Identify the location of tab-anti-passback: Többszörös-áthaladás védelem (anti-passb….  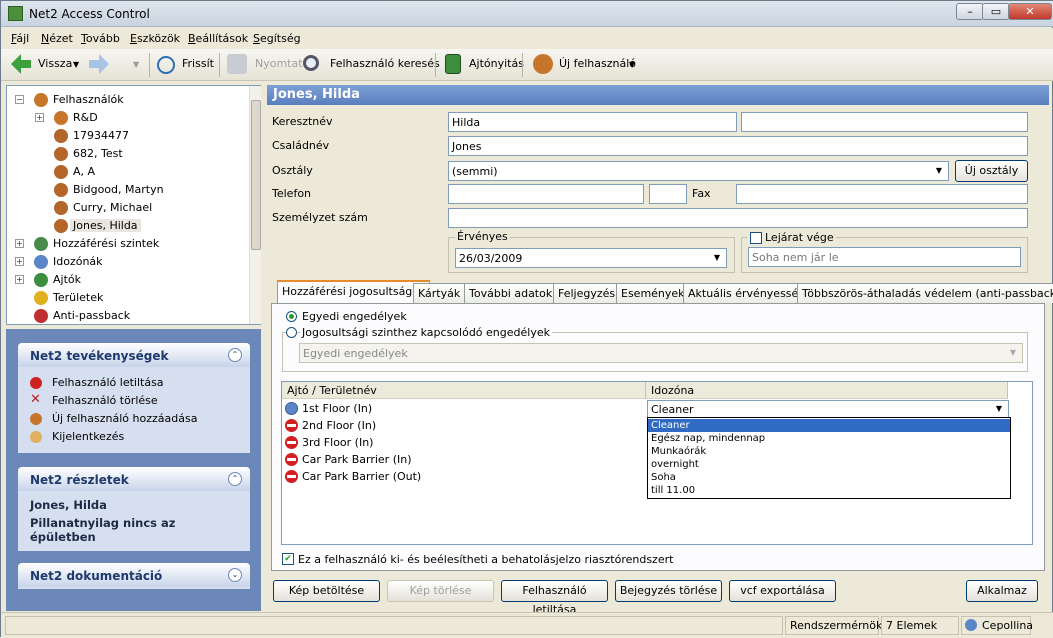
(925, 293).